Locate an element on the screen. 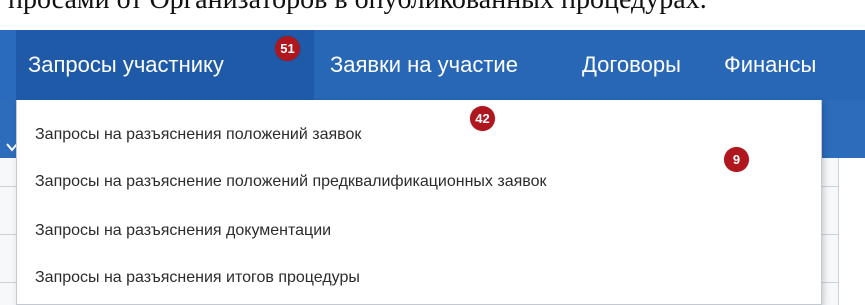 This screenshot has width=865, height=305. menu-item-badge: 42 is located at coordinates (482, 118).